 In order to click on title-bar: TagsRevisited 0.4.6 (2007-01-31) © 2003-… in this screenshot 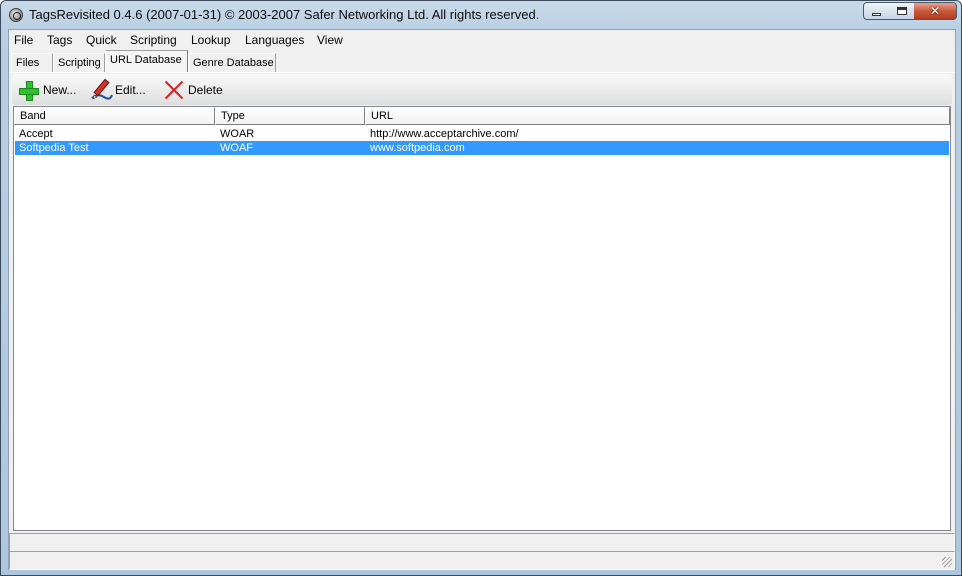, I will do `click(481, 15)`.